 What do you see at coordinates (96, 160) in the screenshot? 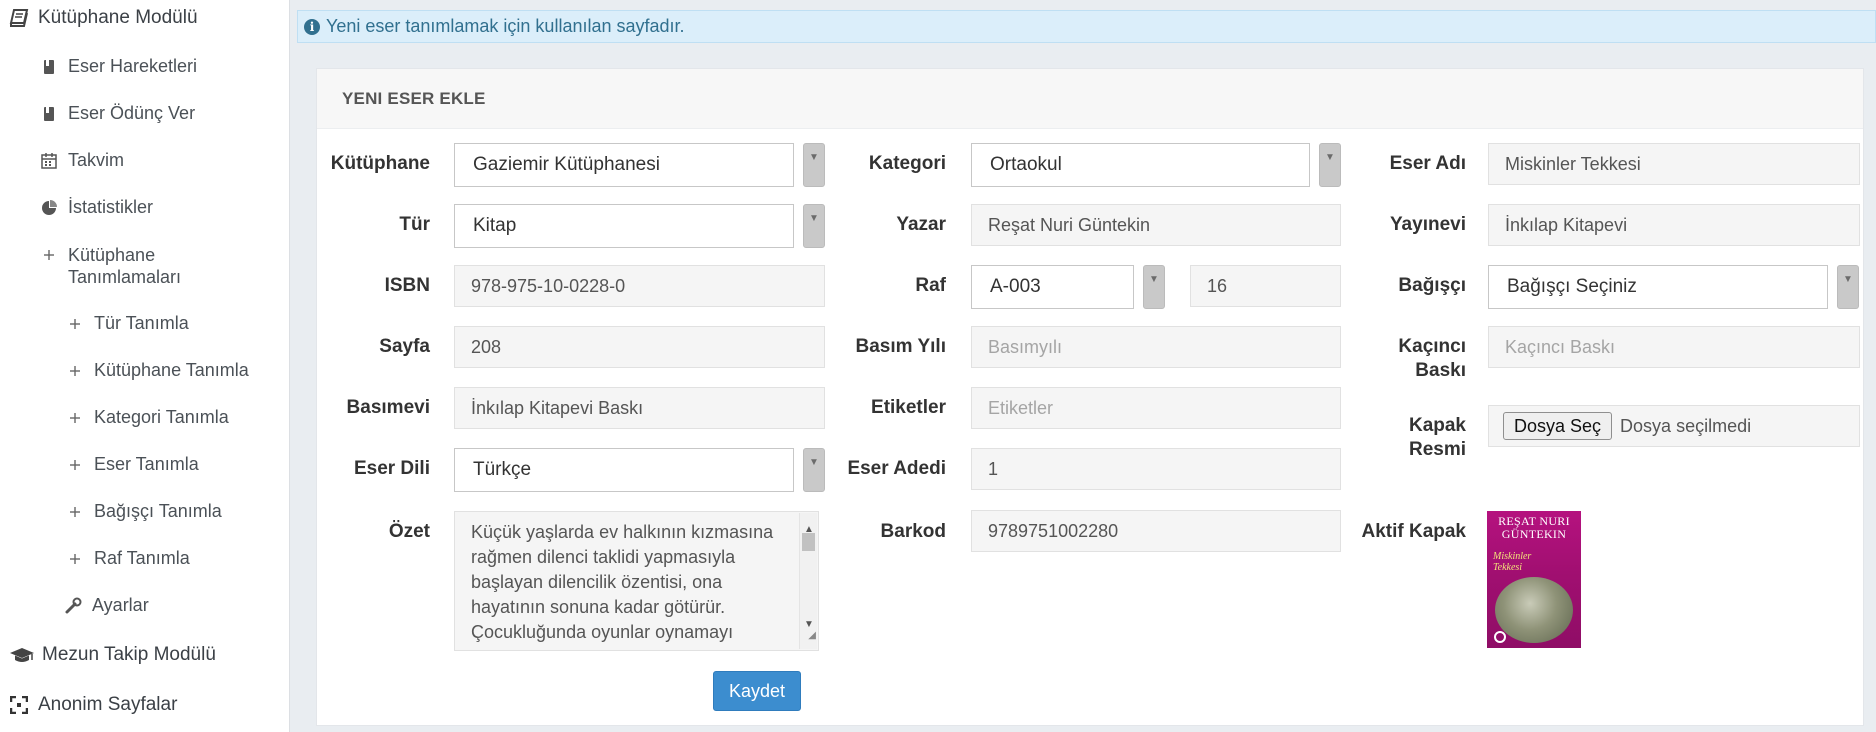
I see `sidebar-item-label: Takvim` at bounding box center [96, 160].